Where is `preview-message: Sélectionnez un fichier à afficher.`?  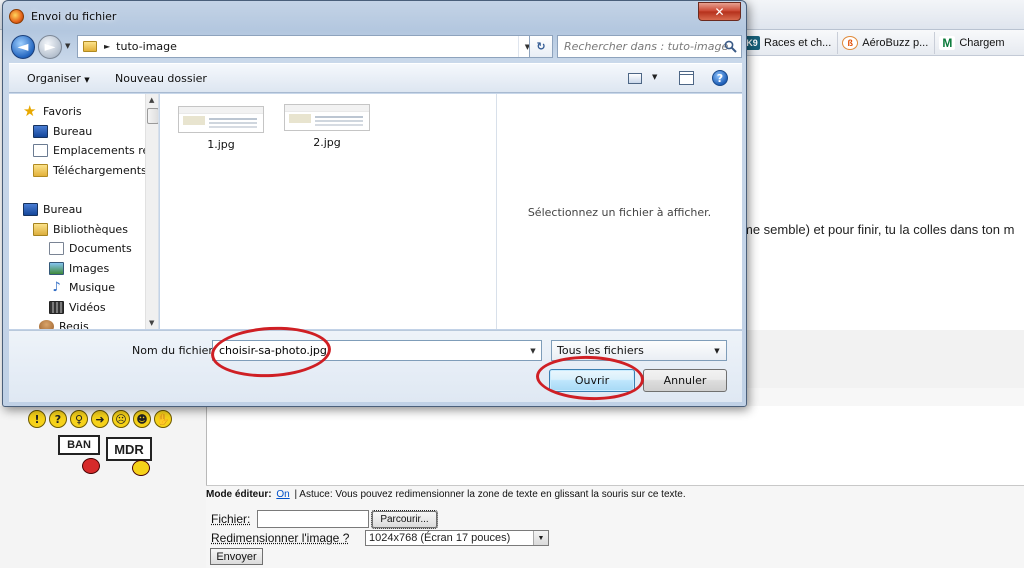 preview-message: Sélectionnez un fichier à afficher. is located at coordinates (619, 212).